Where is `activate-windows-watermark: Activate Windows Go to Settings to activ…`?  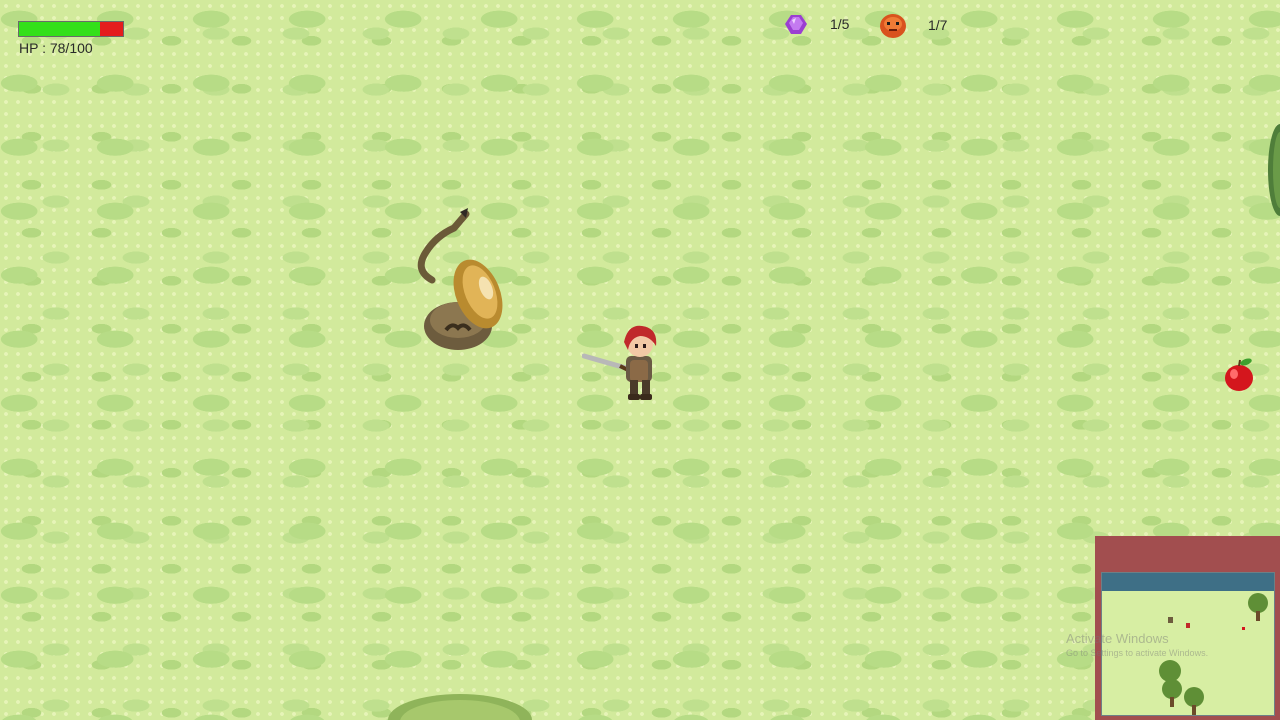
activate-windows-watermark: Activate Windows Go to Settings to activ… is located at coordinates (1137, 644).